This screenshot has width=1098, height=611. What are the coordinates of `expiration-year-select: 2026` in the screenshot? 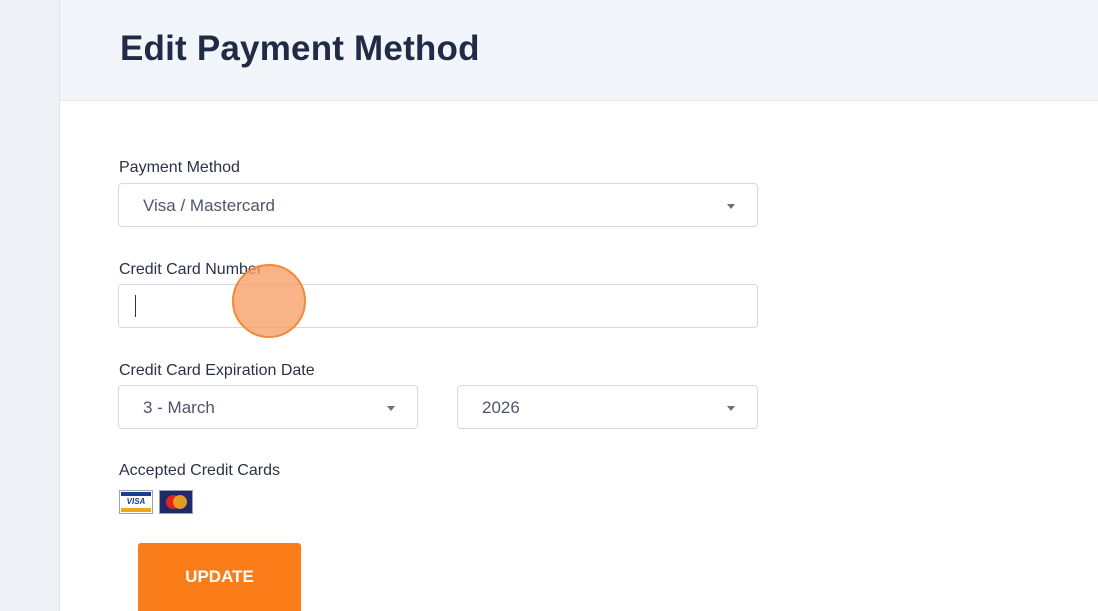 It's located at (607, 407).